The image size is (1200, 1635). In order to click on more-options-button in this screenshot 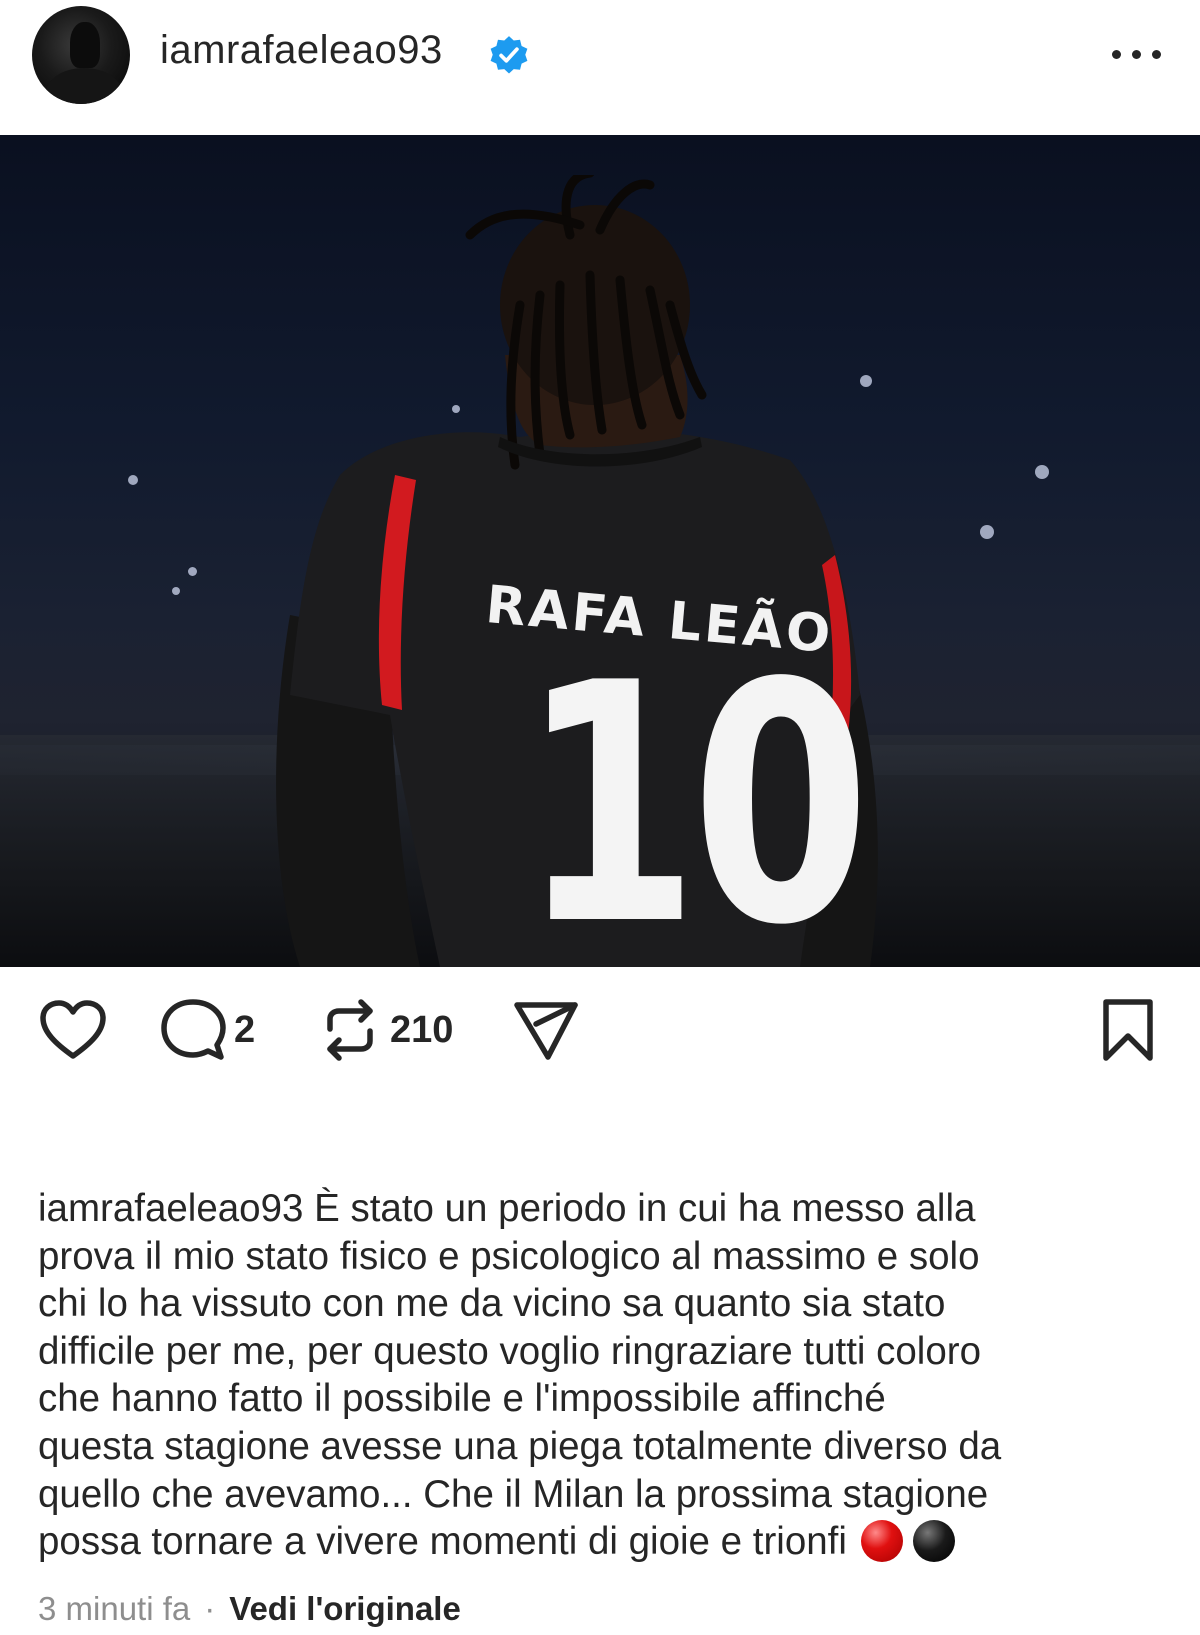, I will do `click(1138, 52)`.